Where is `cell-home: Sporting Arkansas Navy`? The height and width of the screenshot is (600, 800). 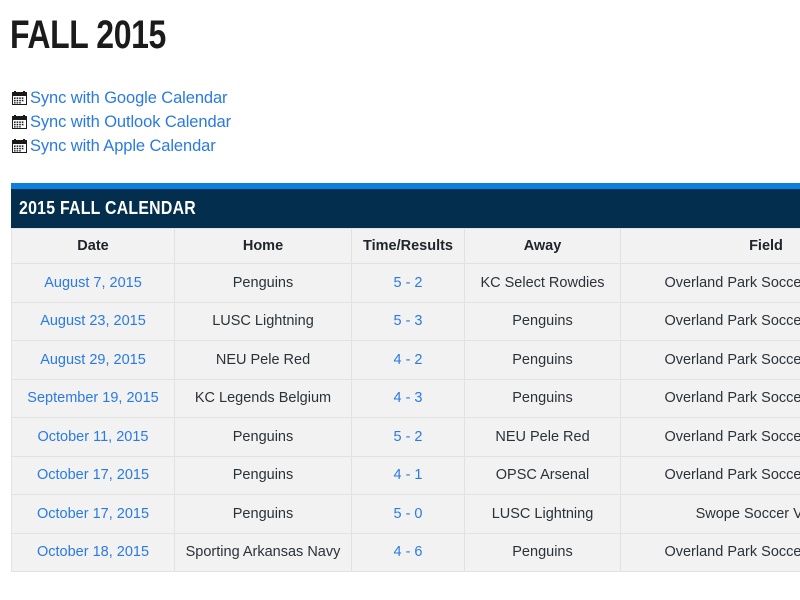 cell-home: Sporting Arkansas Navy is located at coordinates (263, 552).